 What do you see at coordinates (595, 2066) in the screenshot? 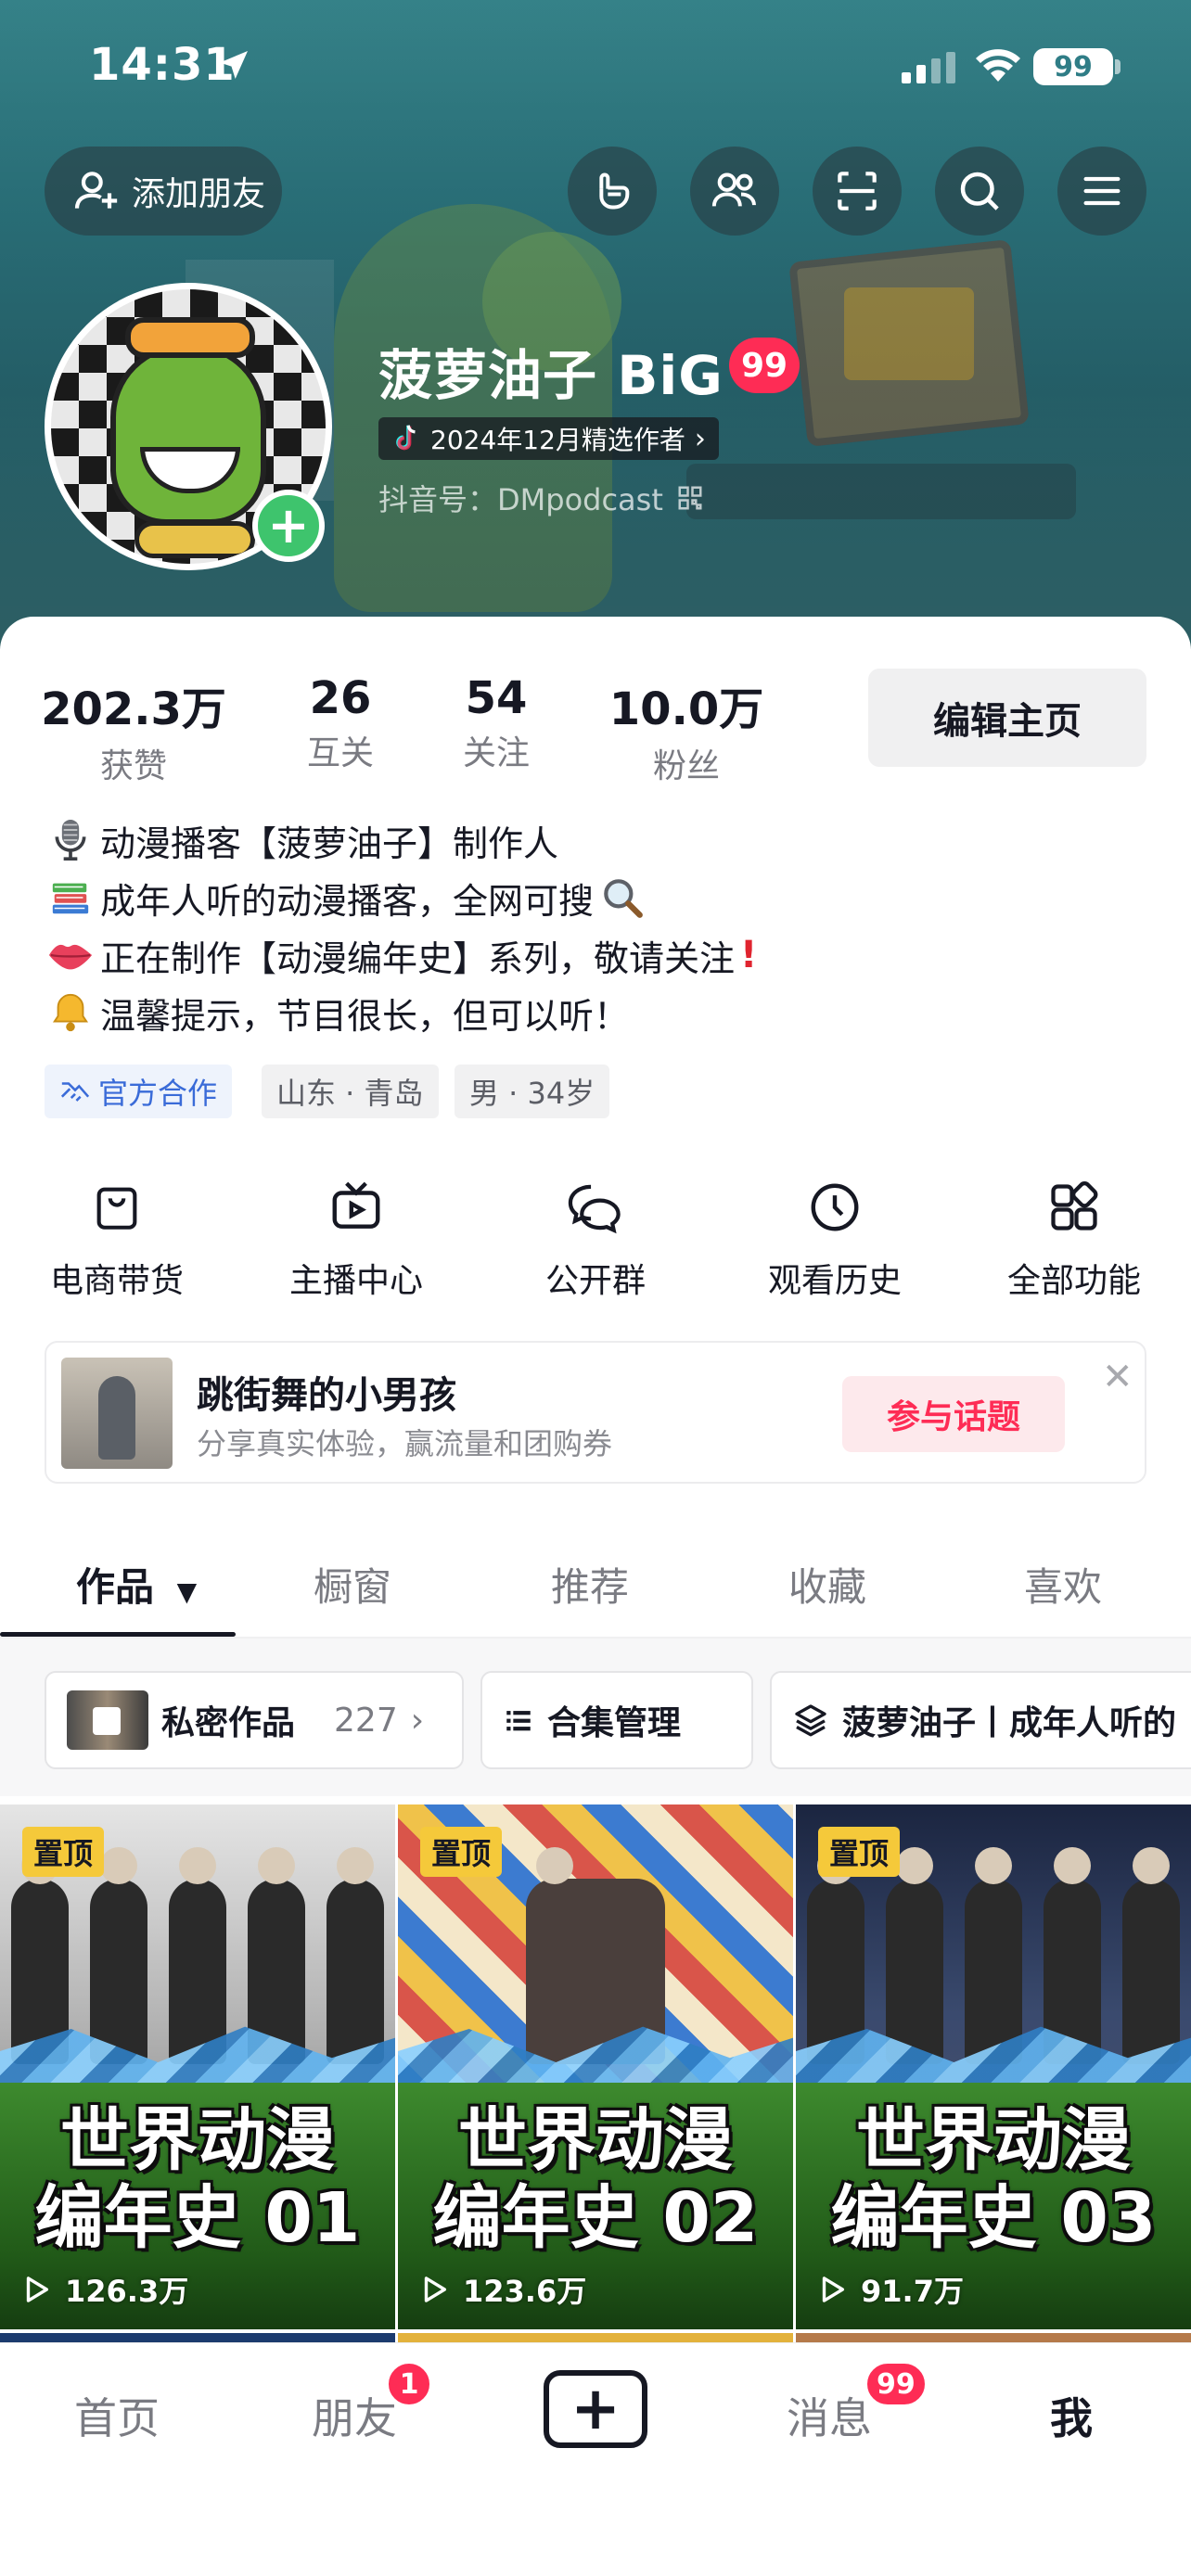
I see `video-thumbnail: 世界动漫 编年史 02 置顶 123.6万` at bounding box center [595, 2066].